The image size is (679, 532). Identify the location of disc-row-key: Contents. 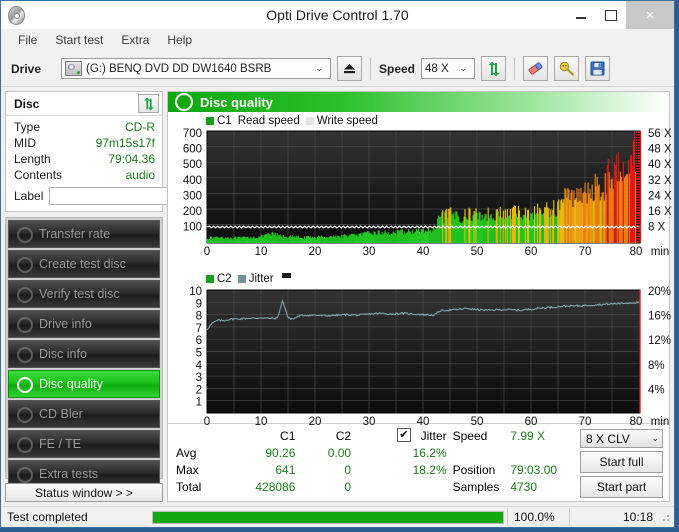
(38, 175).